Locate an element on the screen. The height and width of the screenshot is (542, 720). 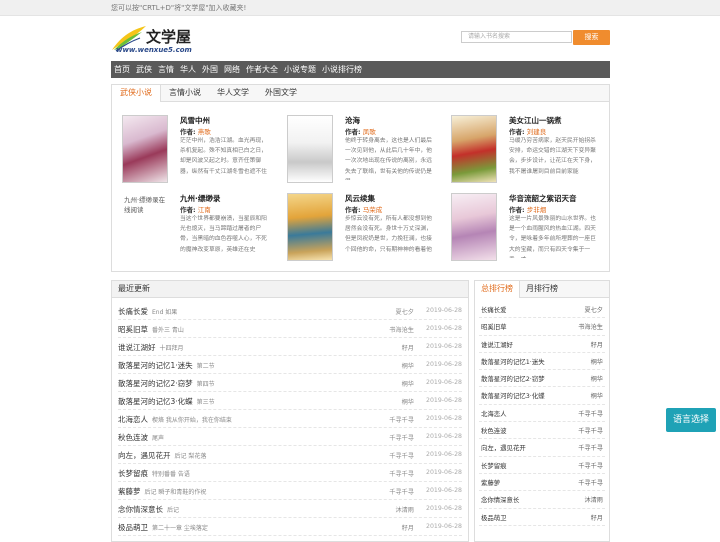
list-item: 秋色连波 尾声 千寻千寻 2019-06-28 is located at coordinates (290, 437).